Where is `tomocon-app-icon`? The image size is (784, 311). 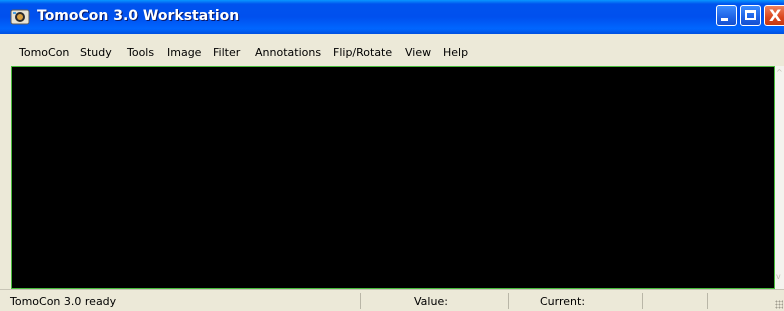 tomocon-app-icon is located at coordinates (20, 17).